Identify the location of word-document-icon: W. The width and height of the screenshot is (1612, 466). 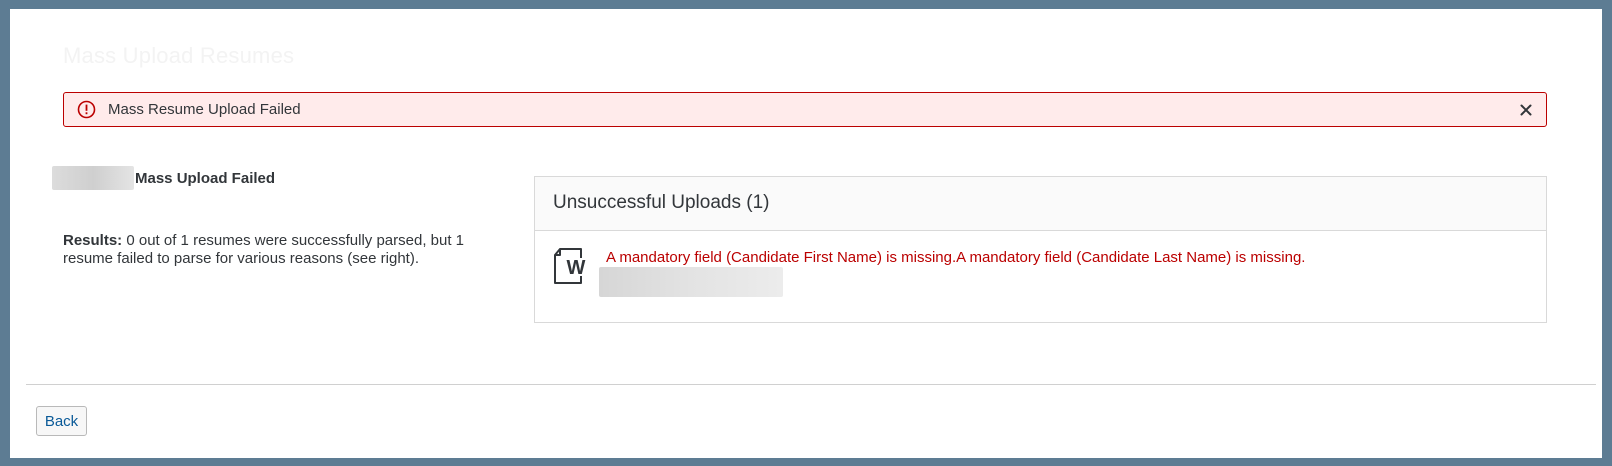
(571, 266).